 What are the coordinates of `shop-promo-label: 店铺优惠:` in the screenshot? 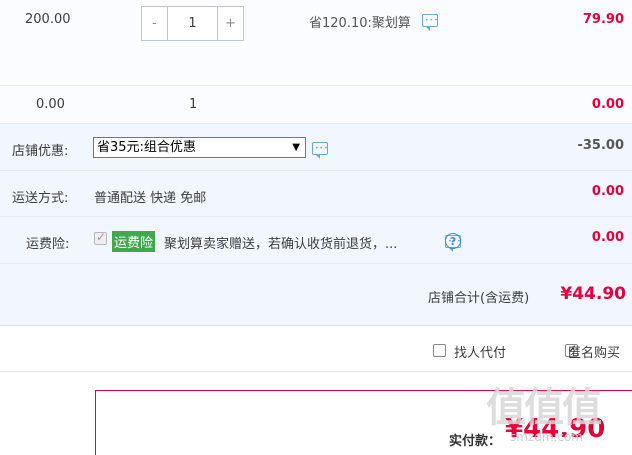 It's located at (40, 151).